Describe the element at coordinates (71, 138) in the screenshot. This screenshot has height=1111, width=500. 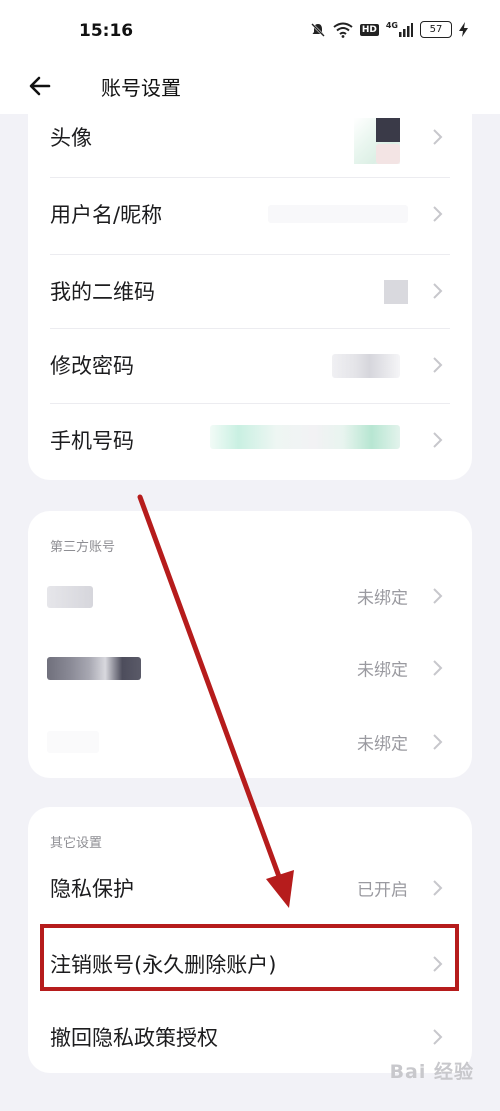
I see `avatar-label: 头像` at that location.